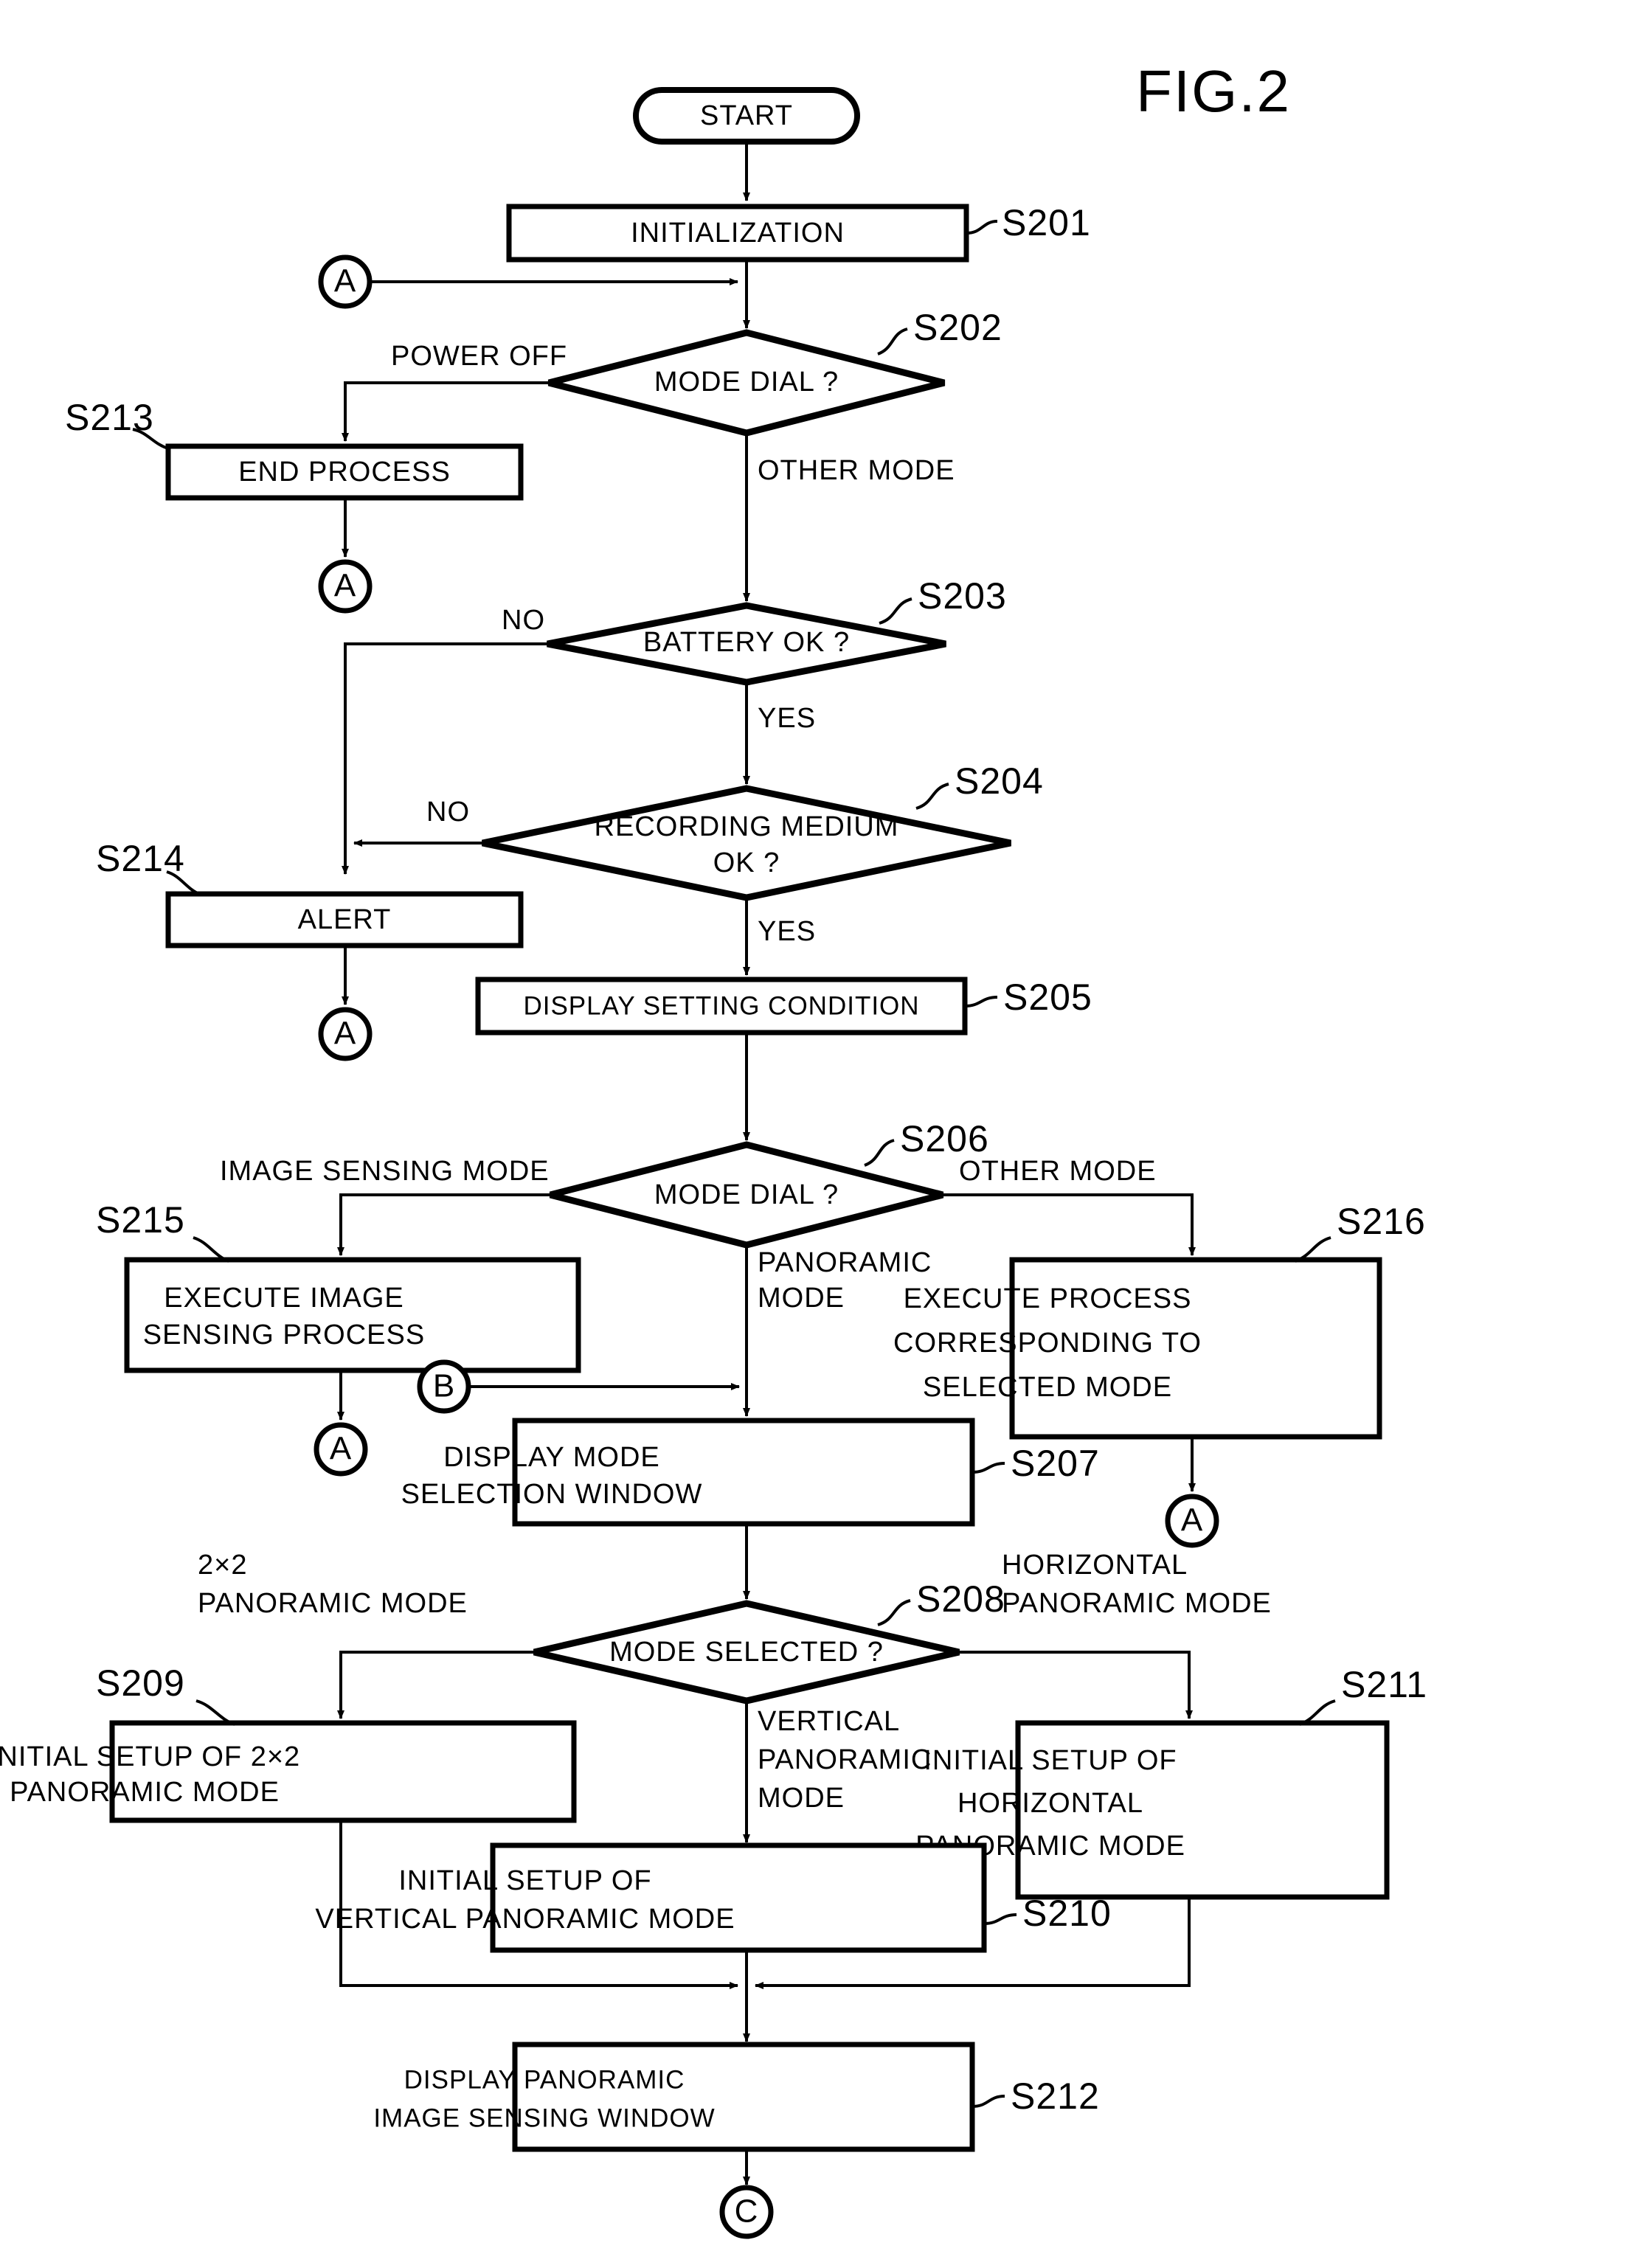  Describe the element at coordinates (523, 620) in the screenshot. I see `edge-label-no-1: NO` at that location.